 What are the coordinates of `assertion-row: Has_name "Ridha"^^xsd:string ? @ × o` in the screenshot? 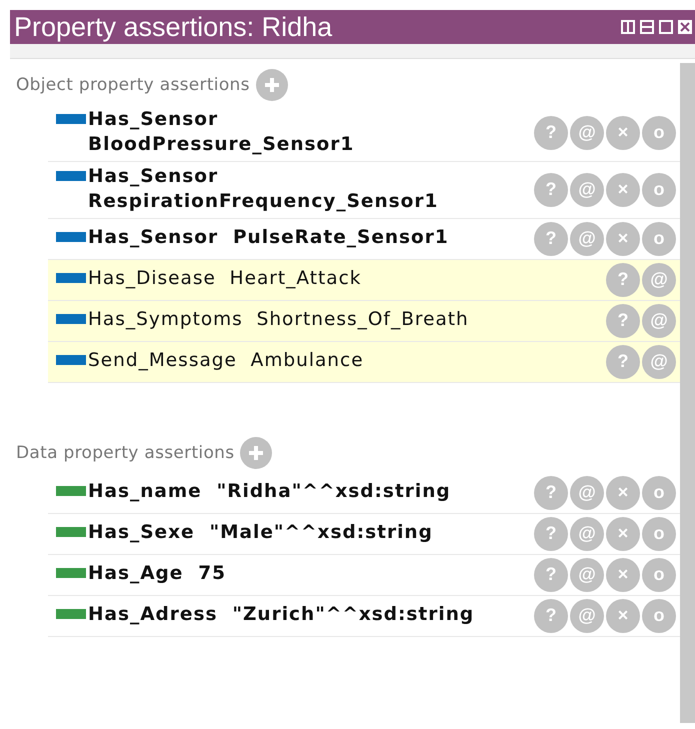 It's located at (364, 493).